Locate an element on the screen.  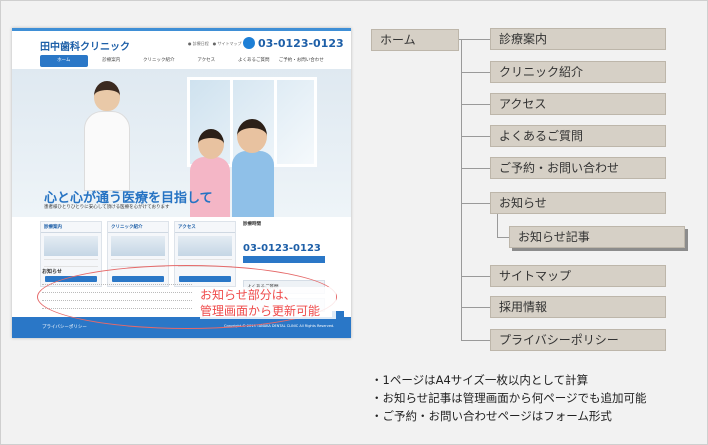
annotation-line-2: 管理画面から更新可能 is located at coordinates (260, 311).